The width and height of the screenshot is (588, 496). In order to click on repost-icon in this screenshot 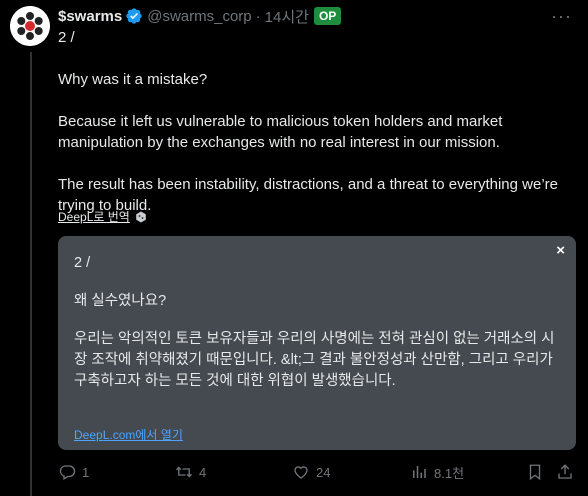, I will do `click(184, 472)`.